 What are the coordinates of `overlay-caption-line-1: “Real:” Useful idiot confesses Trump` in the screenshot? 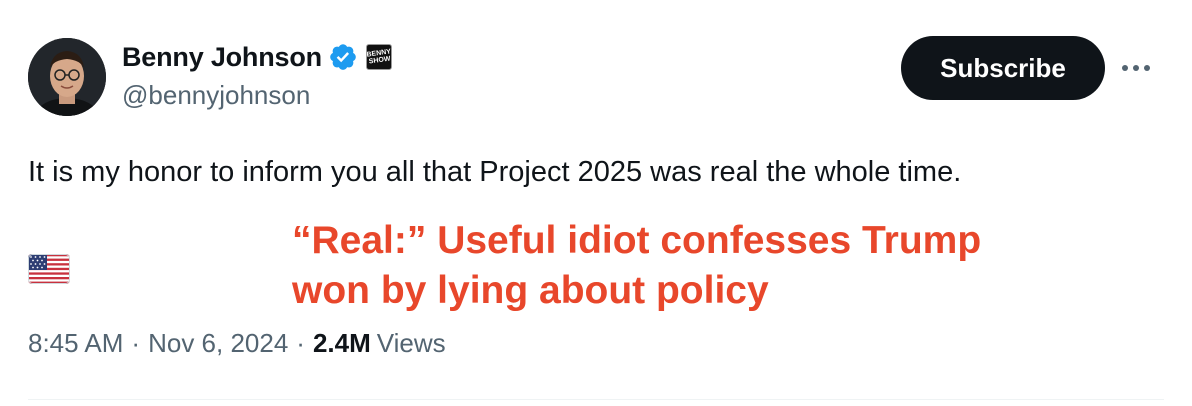 It's located at (637, 240).